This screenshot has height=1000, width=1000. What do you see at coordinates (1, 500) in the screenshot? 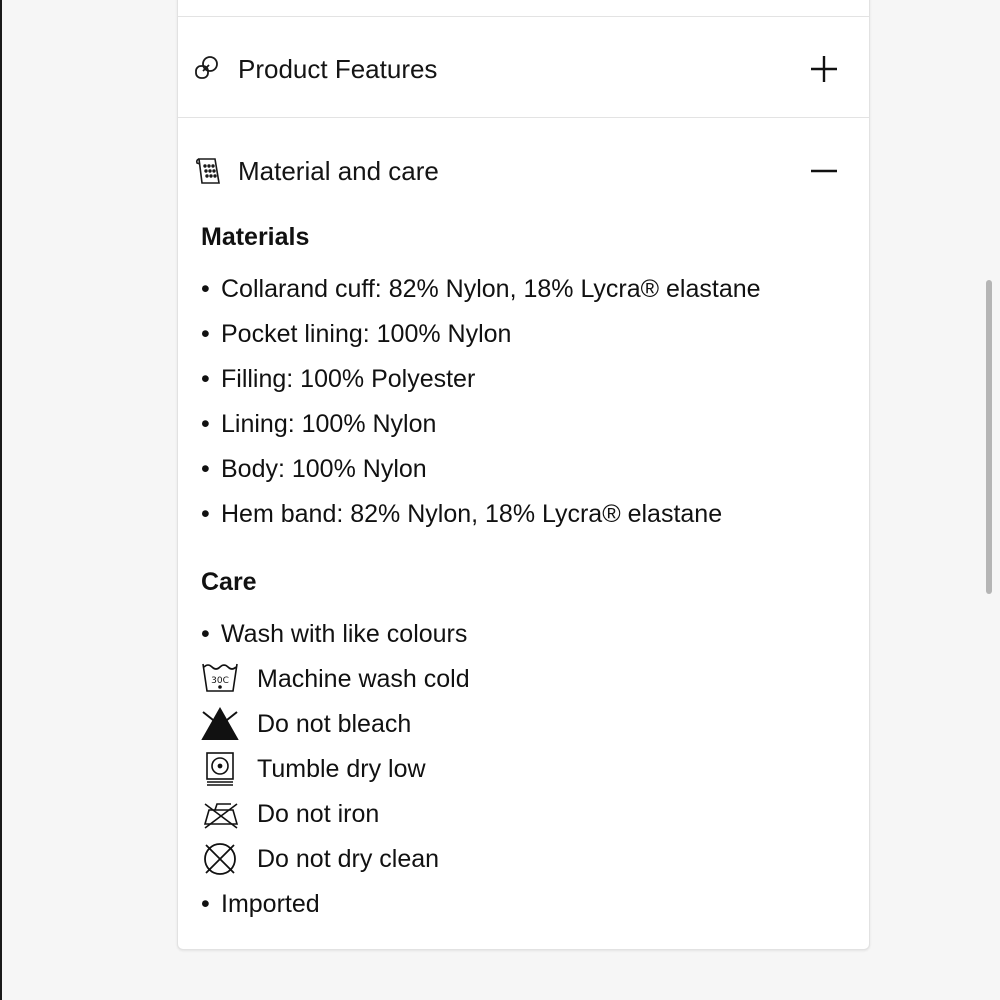
I see `window-edge` at bounding box center [1, 500].